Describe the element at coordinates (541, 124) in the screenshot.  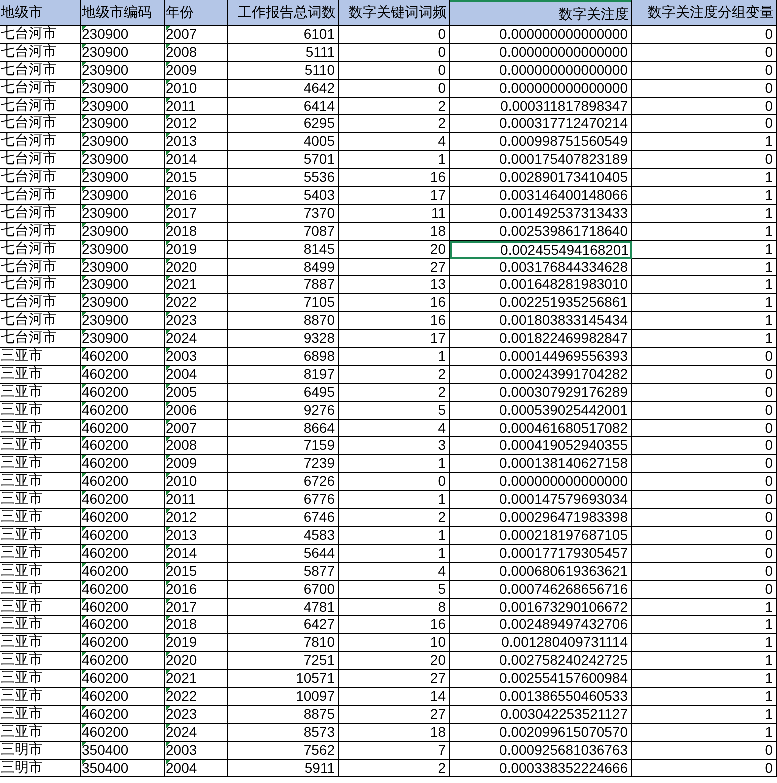
I see `table-cell: 0.000317712470214` at that location.